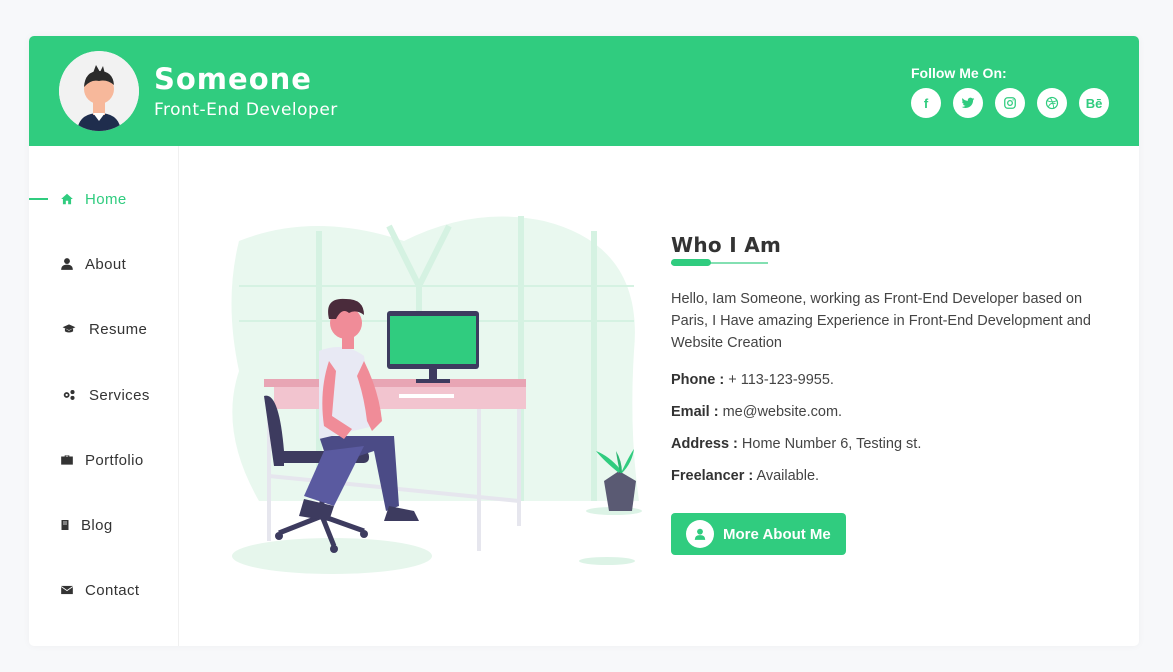 The width and height of the screenshot is (1173, 672). I want to click on section-title: Who I Am, so click(726, 245).